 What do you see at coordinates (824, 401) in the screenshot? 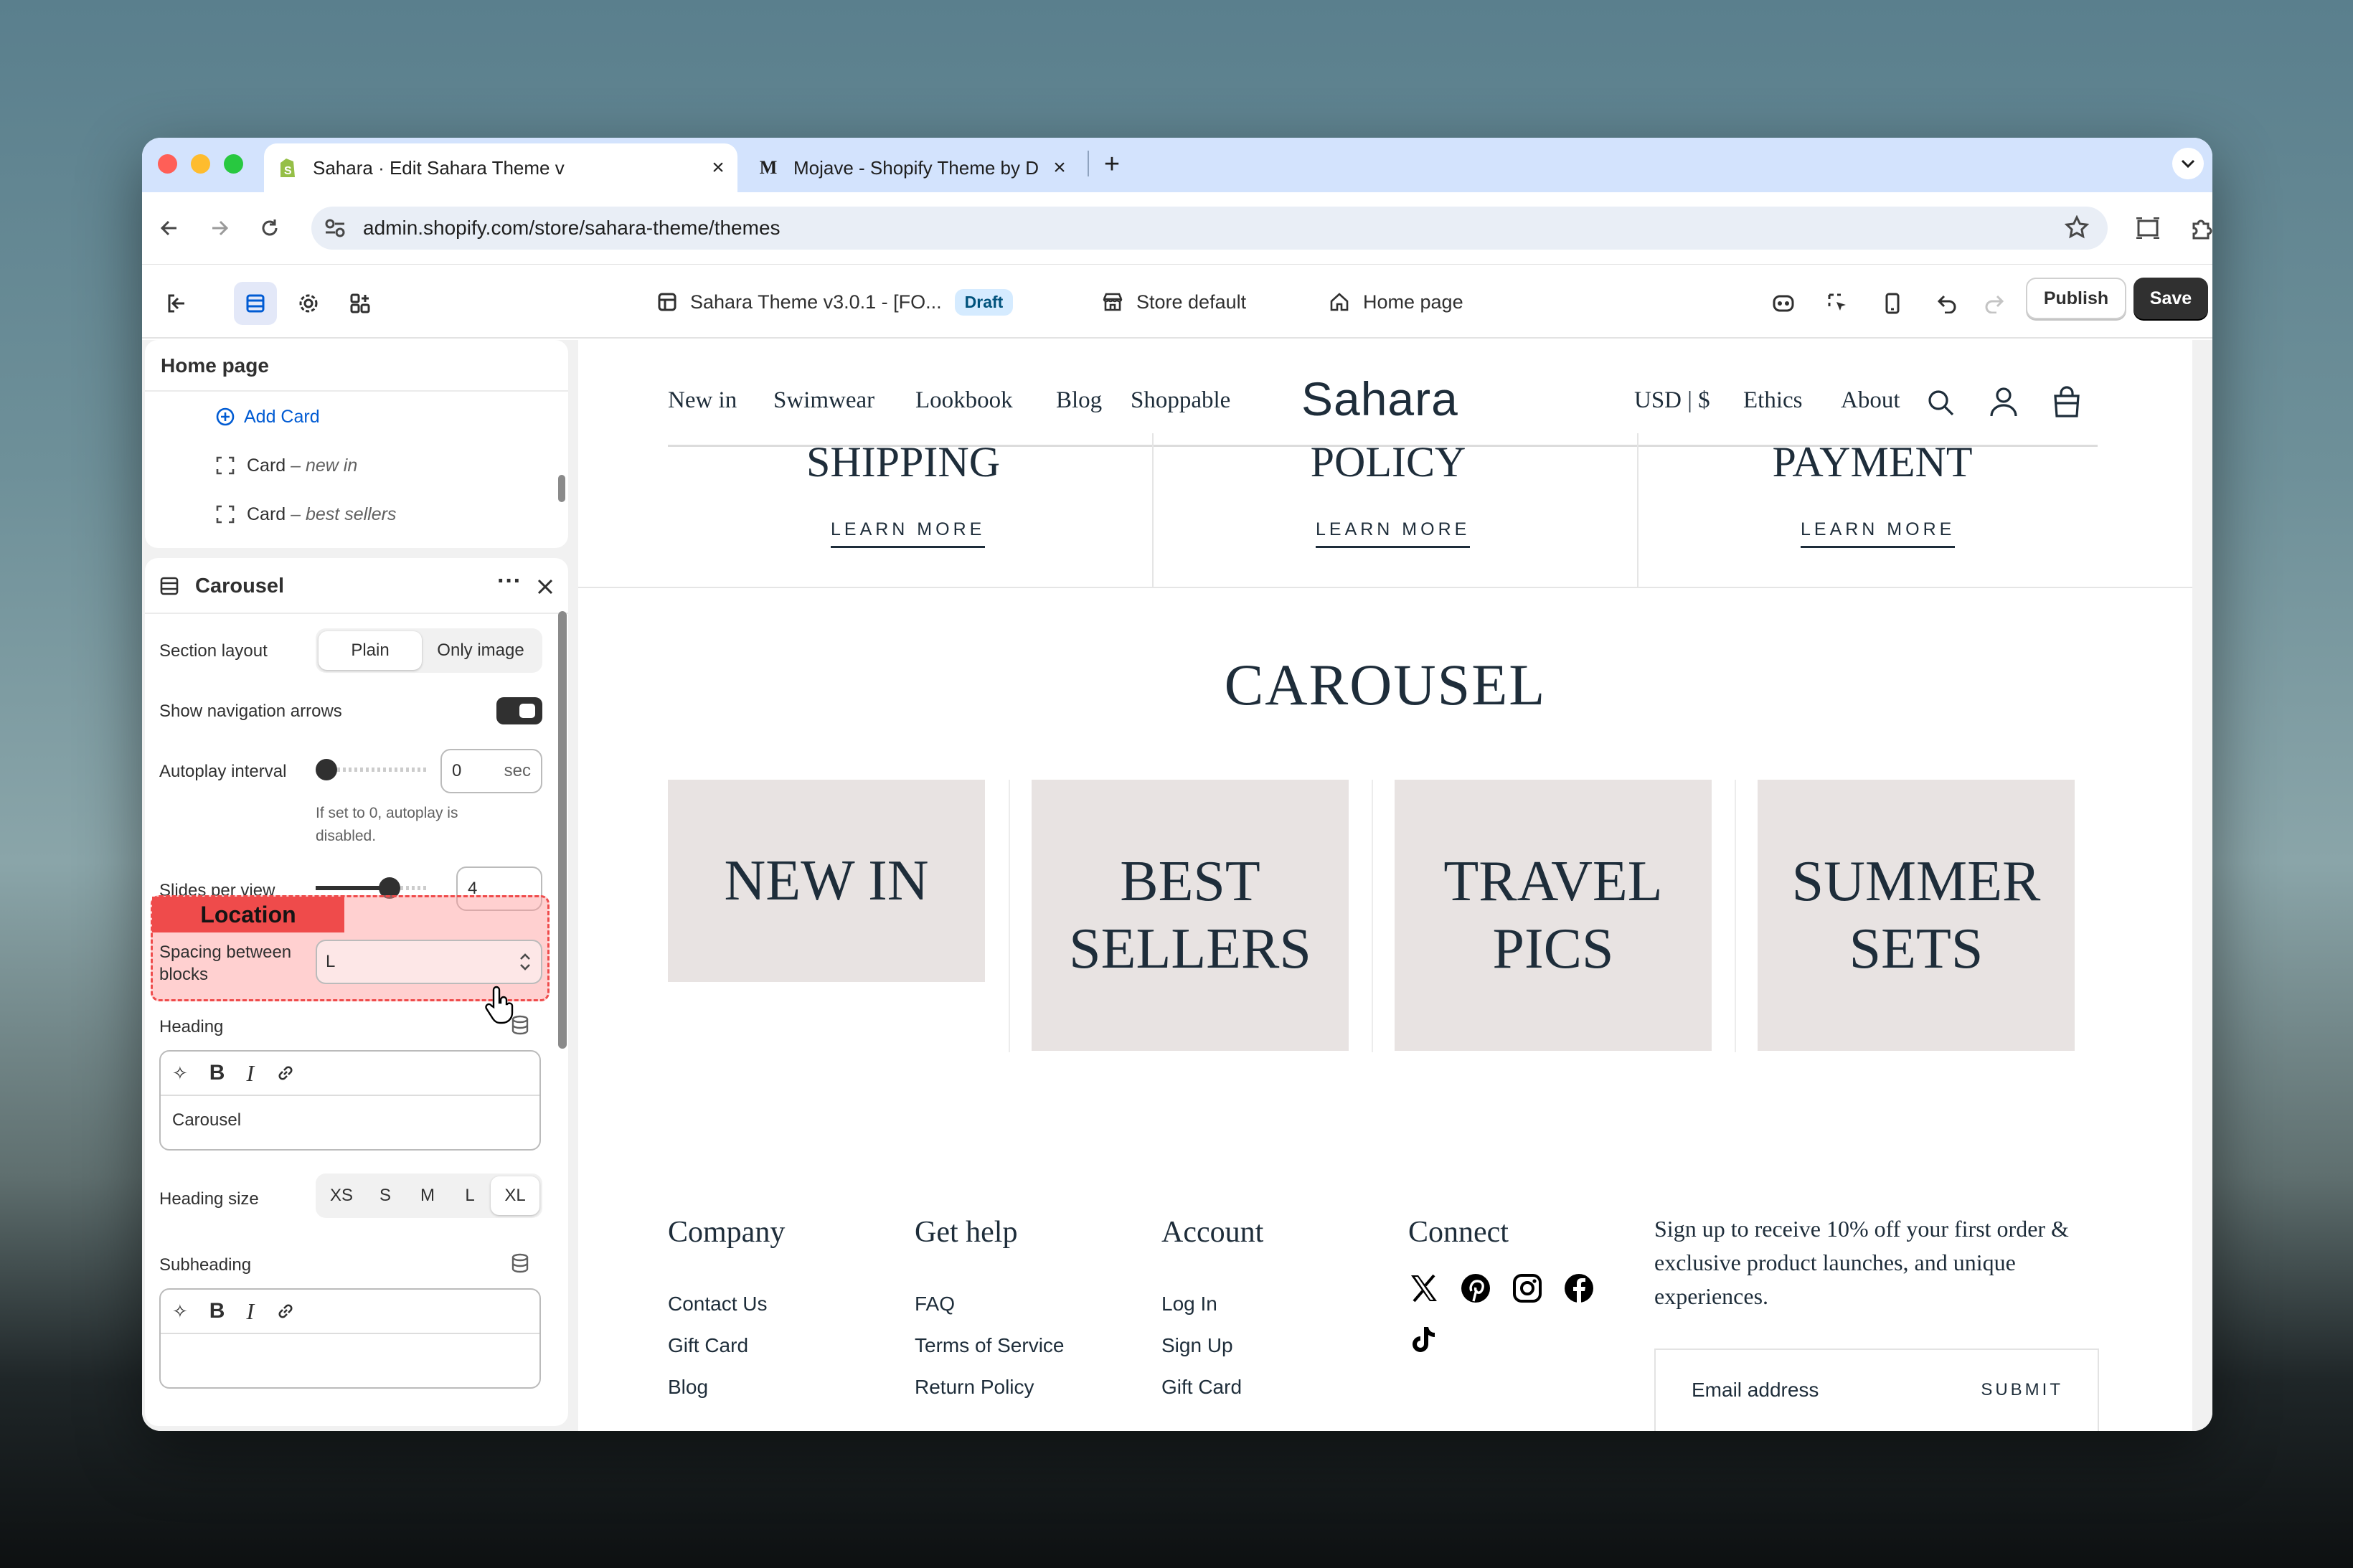
I see `nav-link-swimwear: Swimwear` at bounding box center [824, 401].